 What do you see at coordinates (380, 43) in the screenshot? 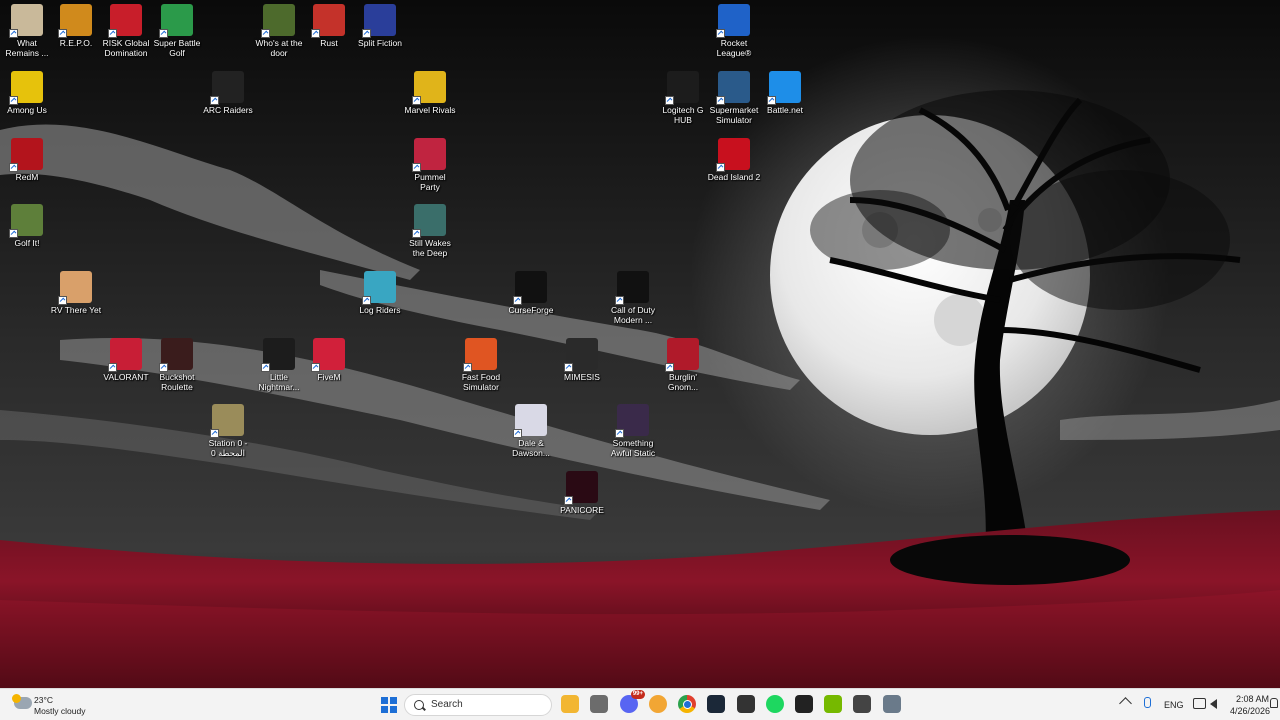
I see `desktop-icon-label: Split Fiction` at bounding box center [380, 43].